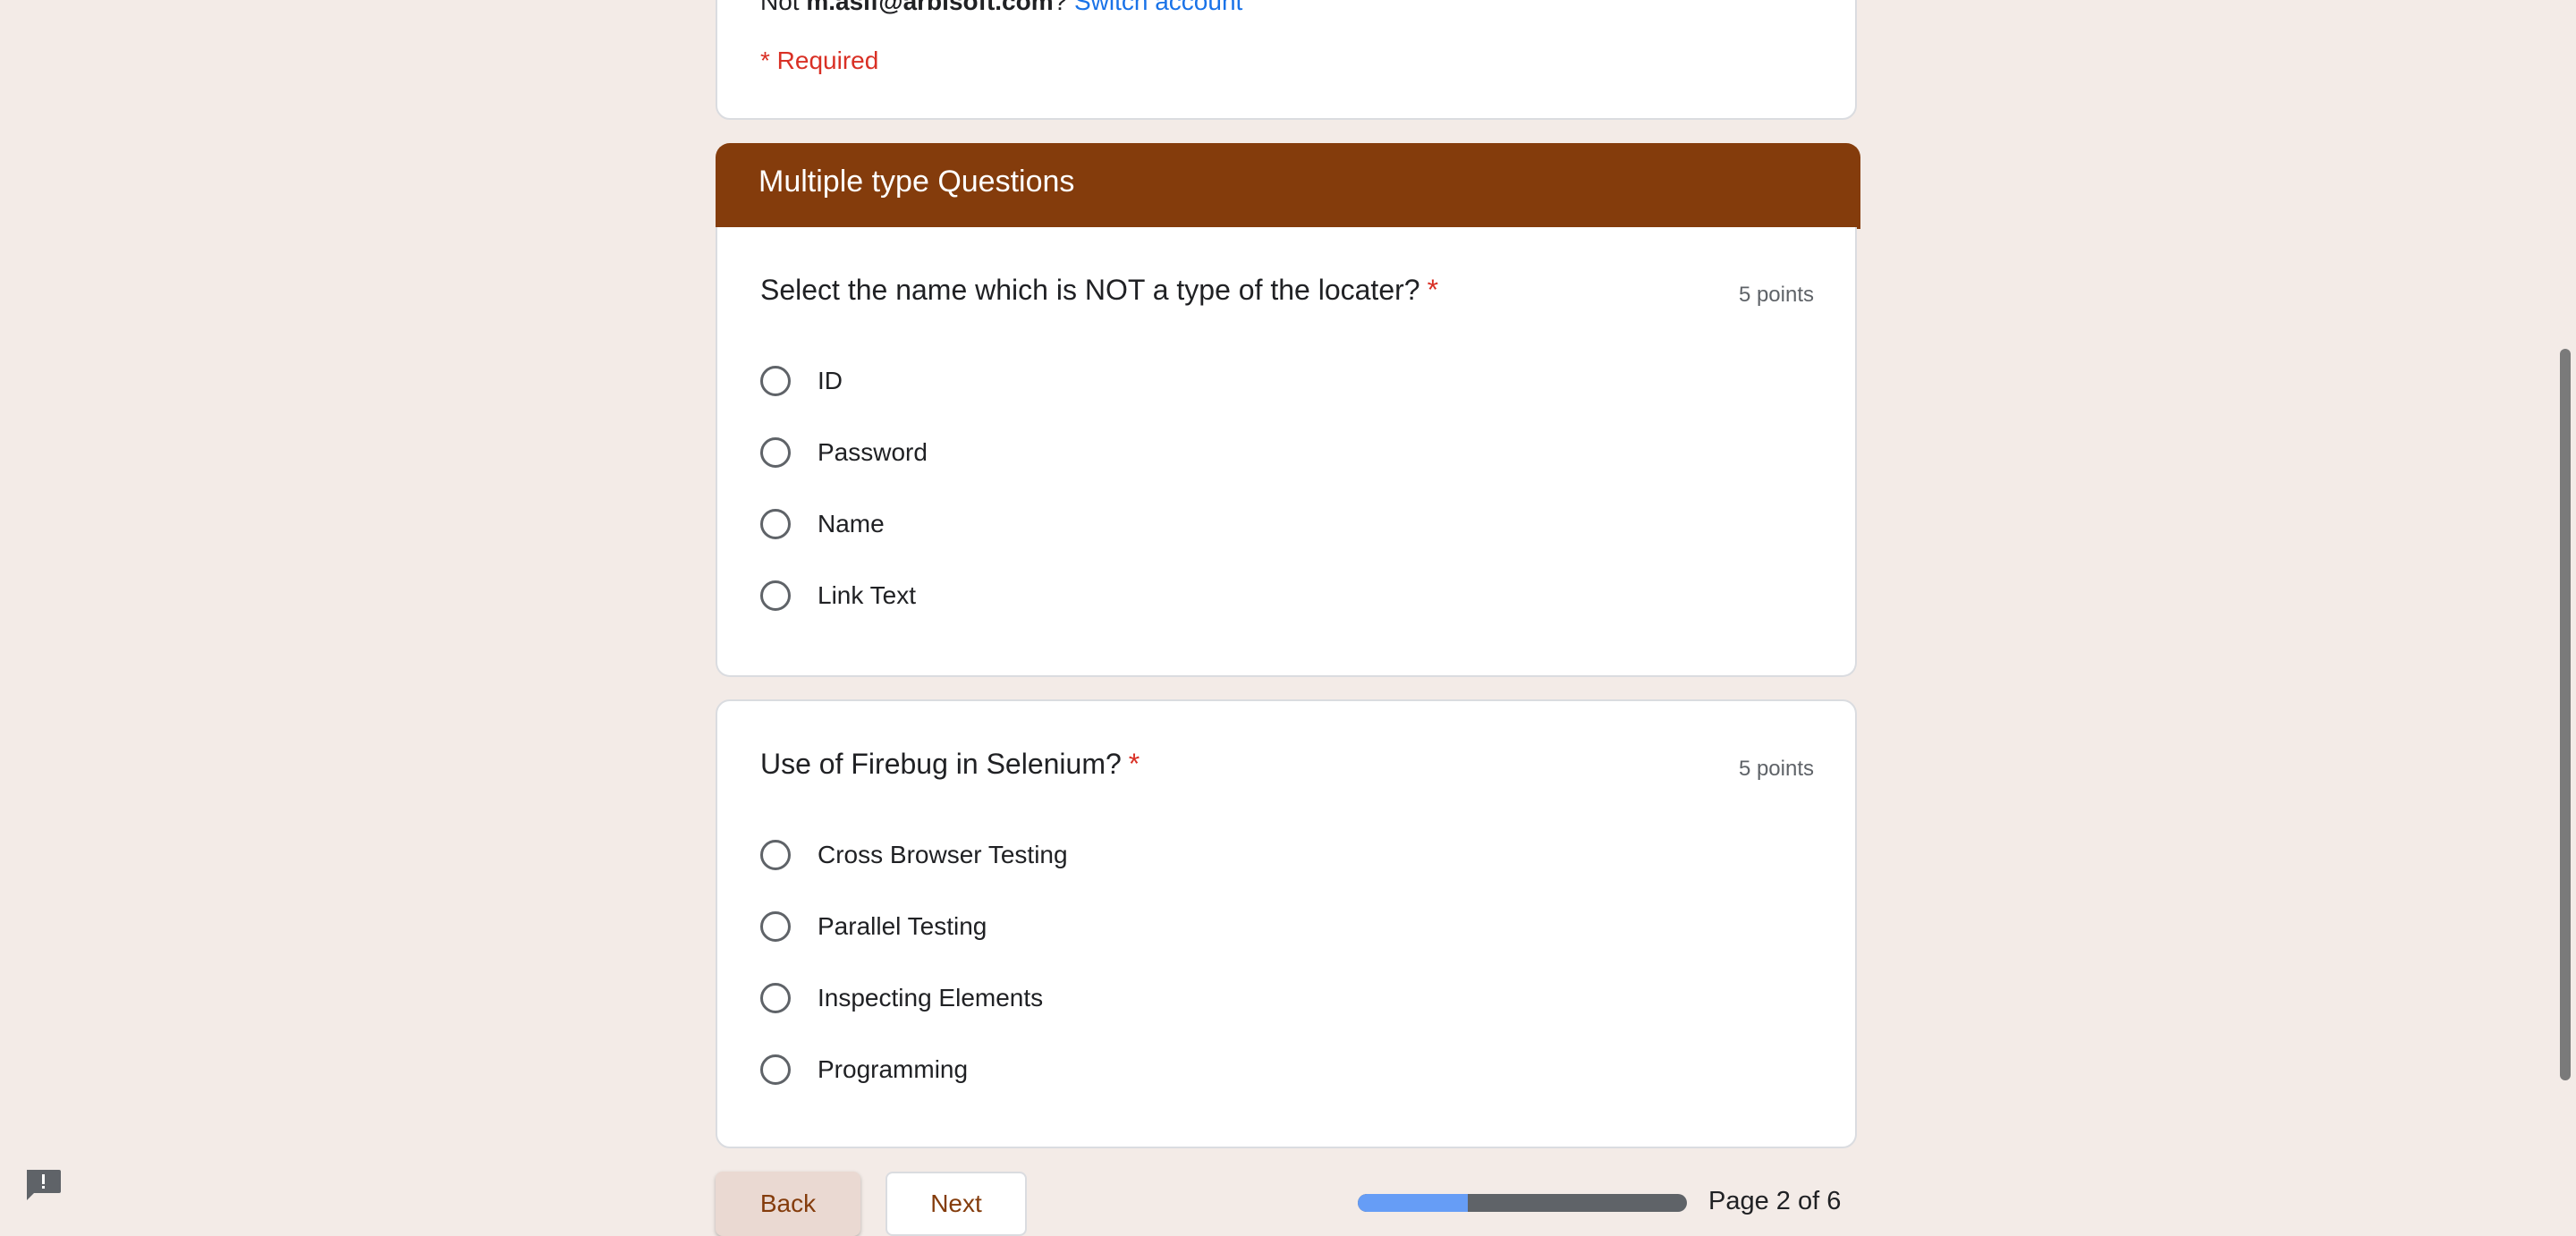  What do you see at coordinates (819, 60) in the screenshot?
I see `required-note: * Required` at bounding box center [819, 60].